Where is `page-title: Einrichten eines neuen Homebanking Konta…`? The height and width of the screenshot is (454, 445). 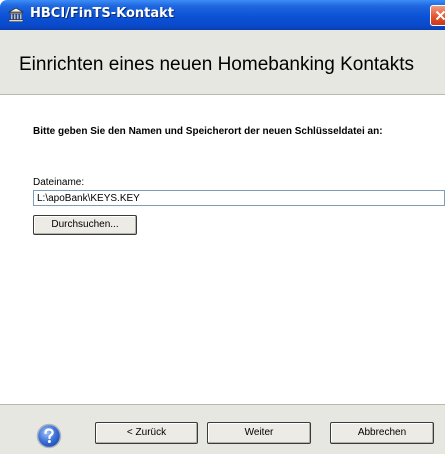
page-title: Einrichten eines neuen Homebanking Konta… is located at coordinates (217, 64).